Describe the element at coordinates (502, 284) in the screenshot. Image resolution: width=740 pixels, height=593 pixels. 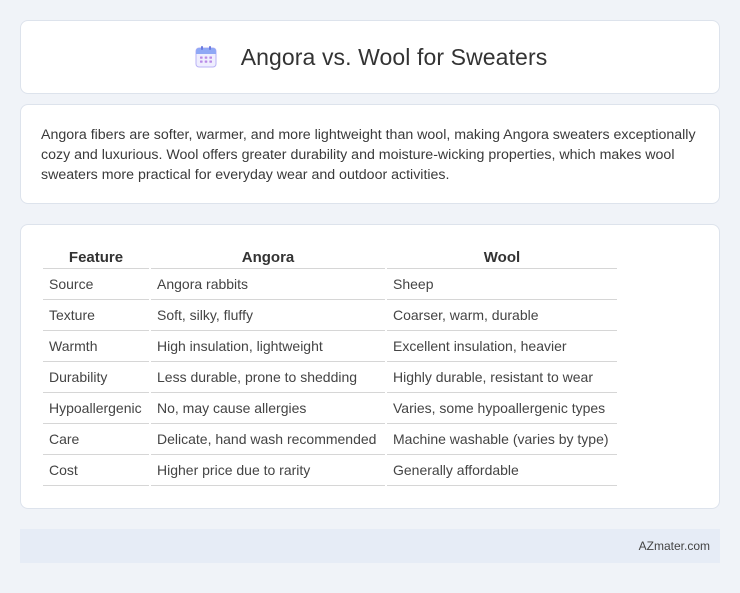
I see `wool-cell: Sheep` at that location.